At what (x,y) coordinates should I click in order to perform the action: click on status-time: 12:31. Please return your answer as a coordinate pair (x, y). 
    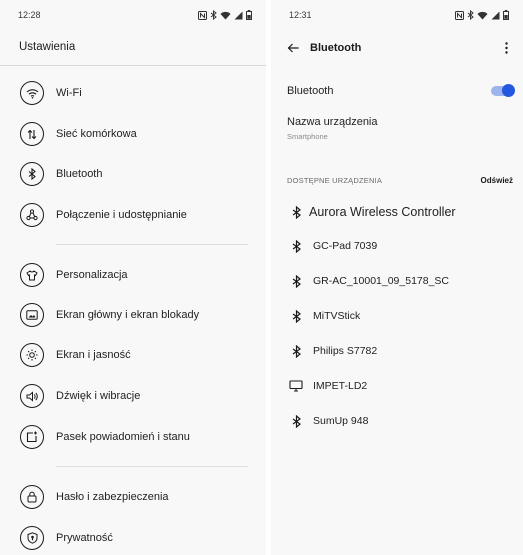
    Looking at the image, I should click on (300, 15).